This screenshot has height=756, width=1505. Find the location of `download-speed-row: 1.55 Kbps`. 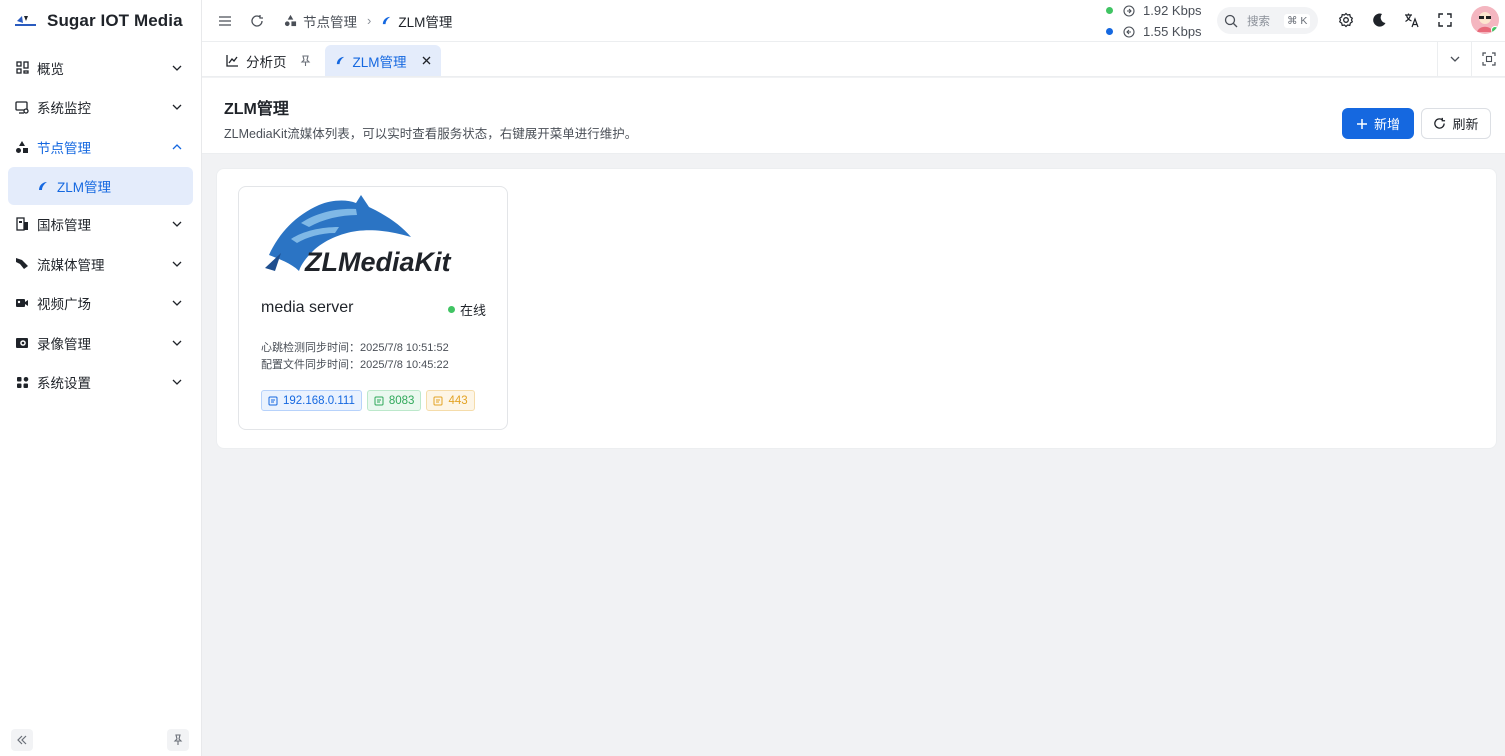

download-speed-row: 1.55 Kbps is located at coordinates (1158, 31).